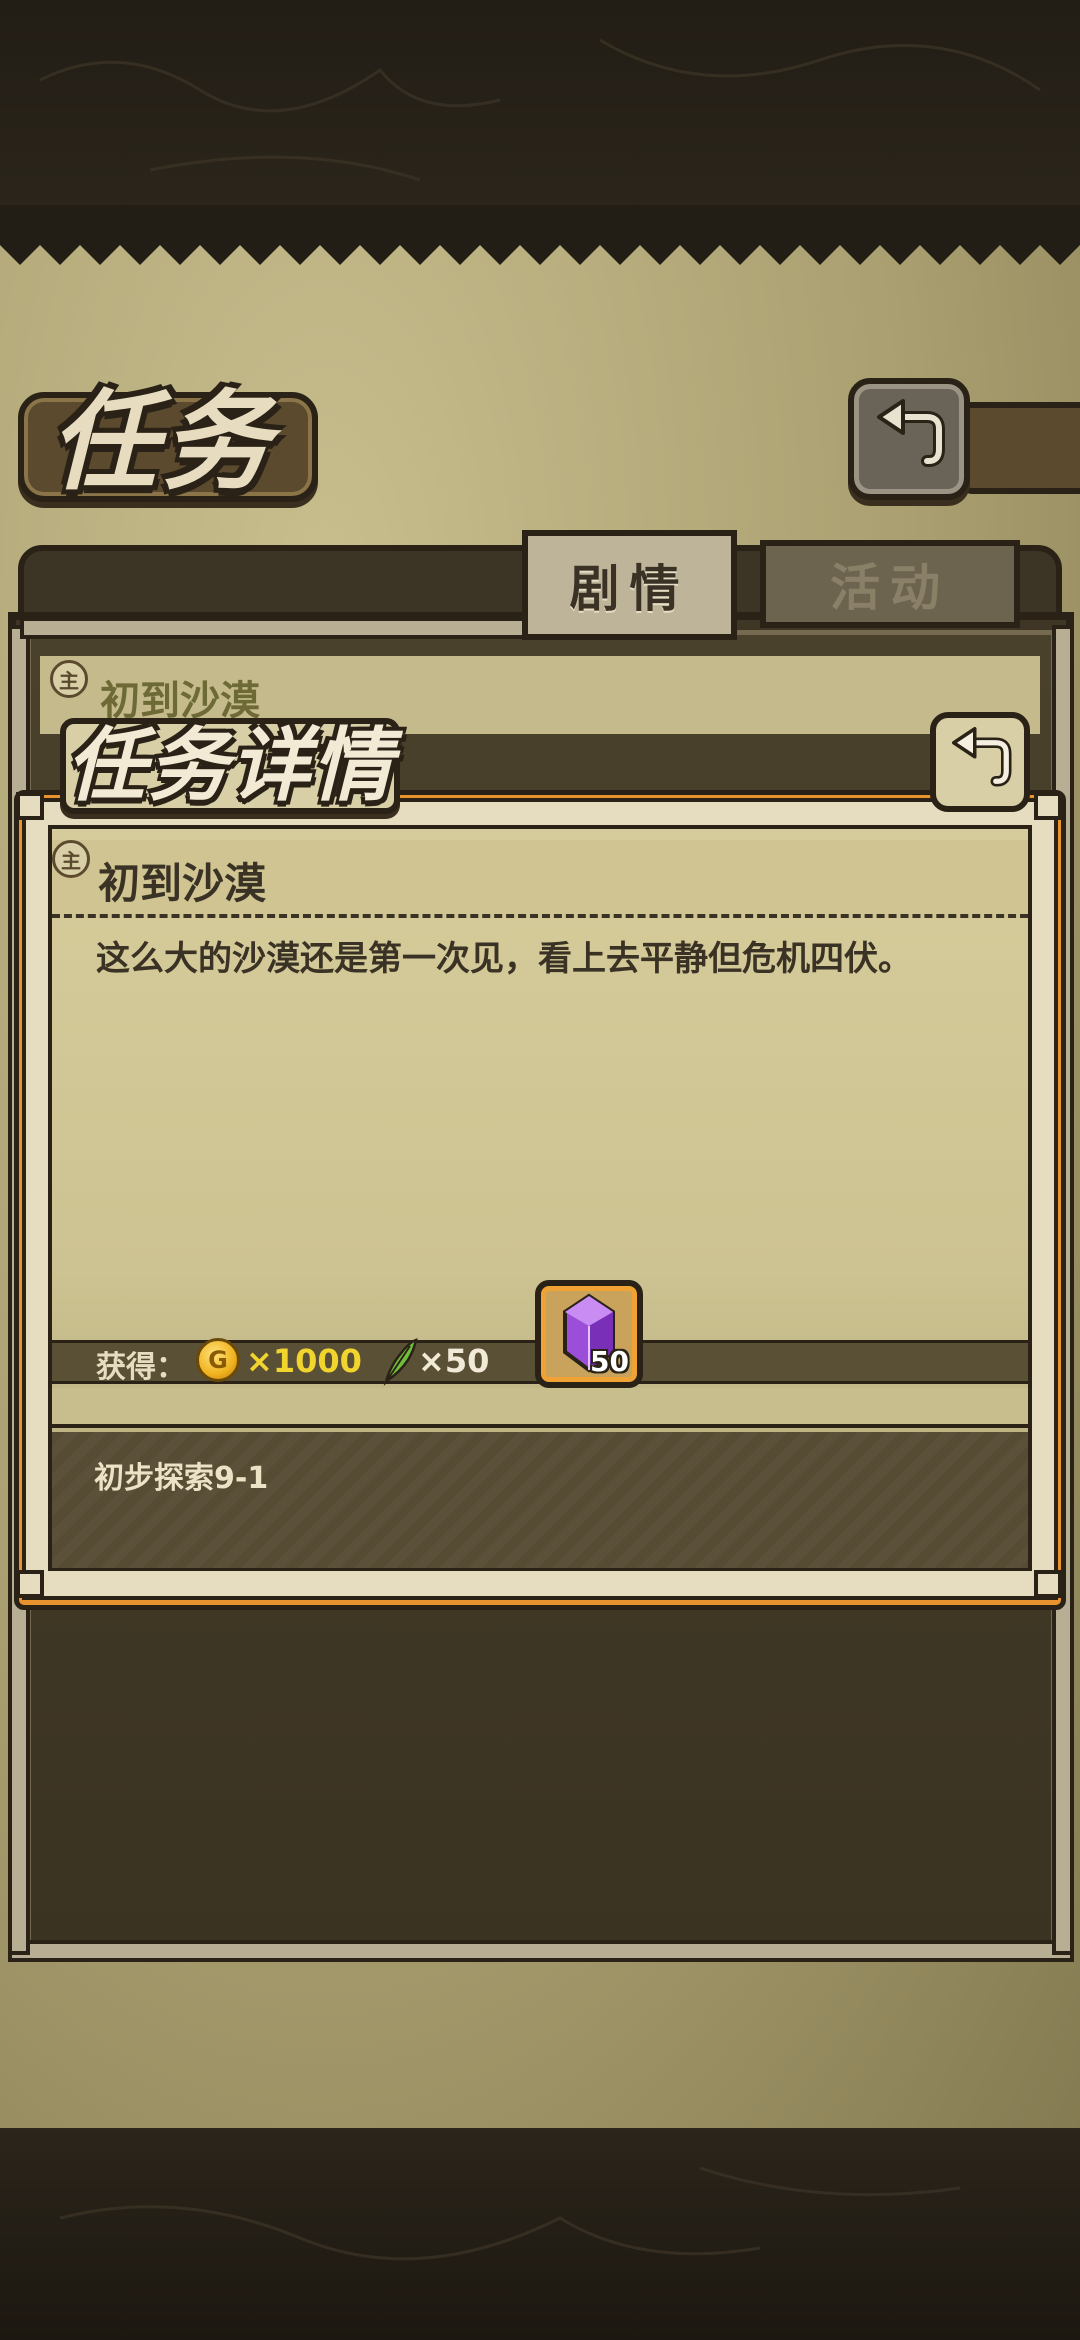 The image size is (1080, 2340). I want to click on page-title: 任务, so click(162, 442).